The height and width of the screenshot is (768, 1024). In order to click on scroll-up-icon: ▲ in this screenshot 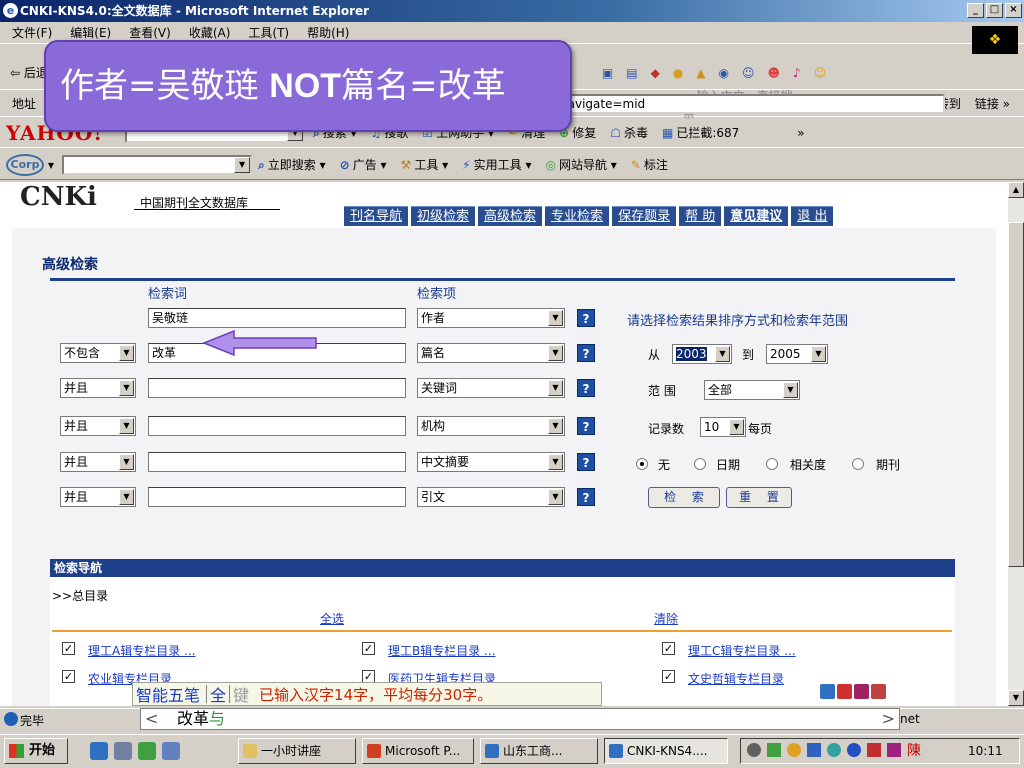, I will do `click(1016, 190)`.